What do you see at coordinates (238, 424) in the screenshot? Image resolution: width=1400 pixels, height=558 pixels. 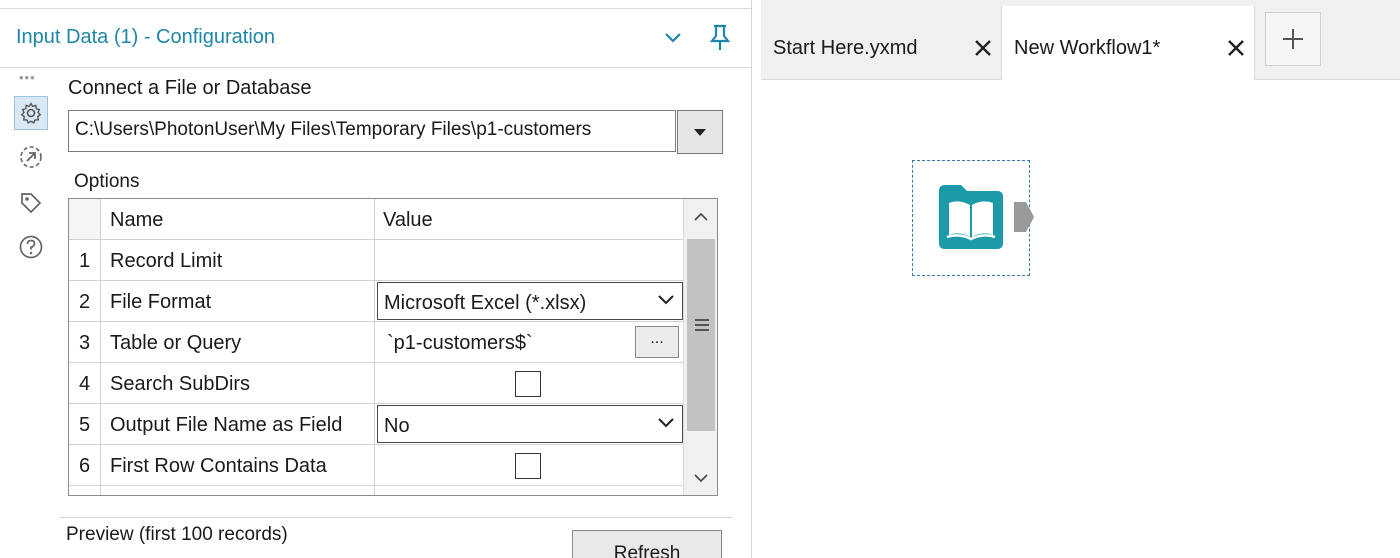 I see `option-name: Output File Name as Field` at bounding box center [238, 424].